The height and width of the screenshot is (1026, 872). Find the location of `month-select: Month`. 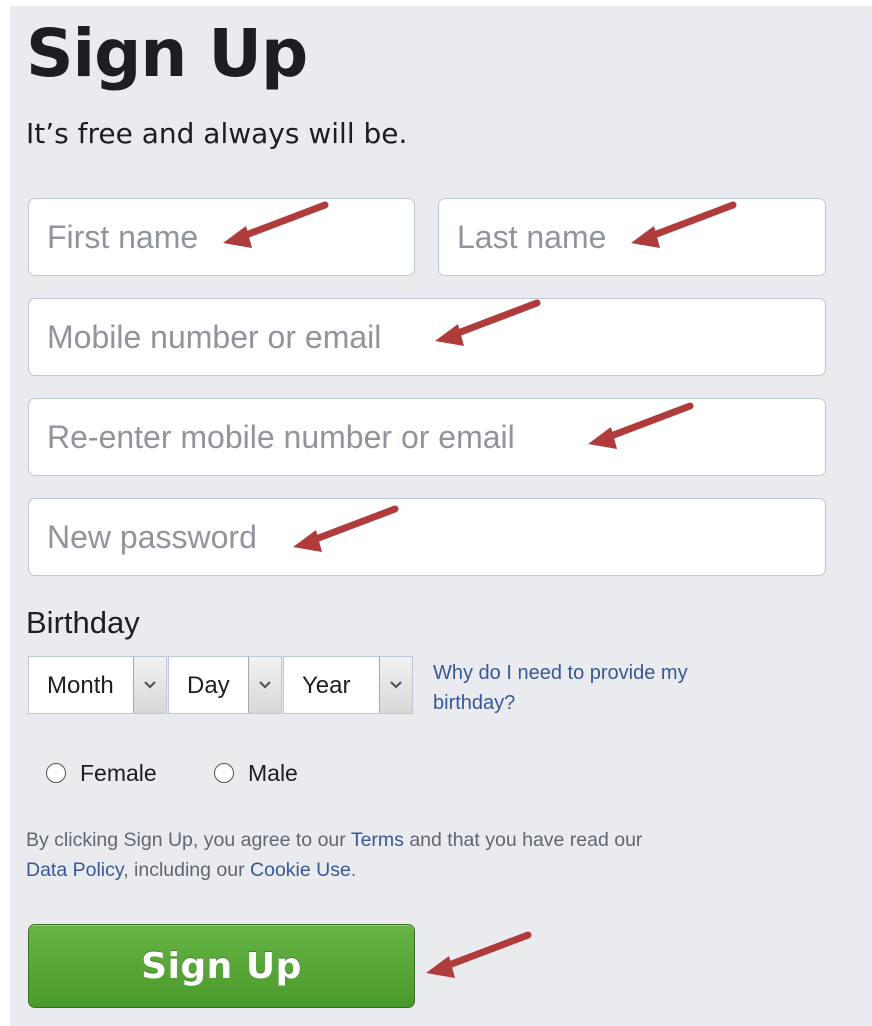

month-select: Month is located at coordinates (97, 685).